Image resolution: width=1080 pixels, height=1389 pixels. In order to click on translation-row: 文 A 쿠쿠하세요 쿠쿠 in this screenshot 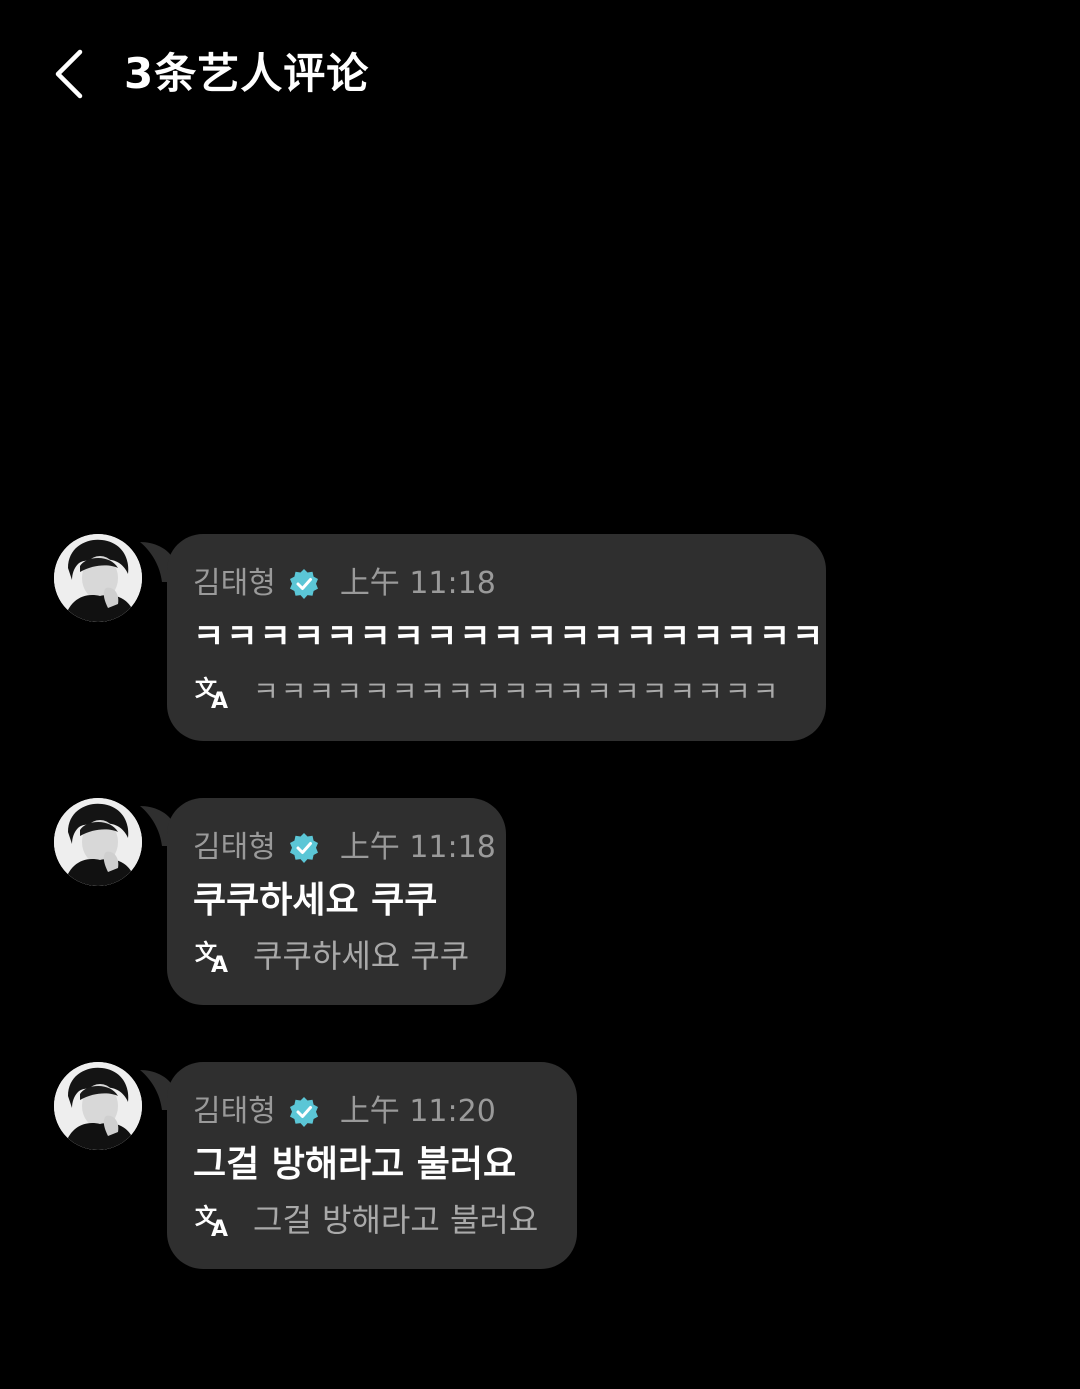, I will do `click(334, 956)`.